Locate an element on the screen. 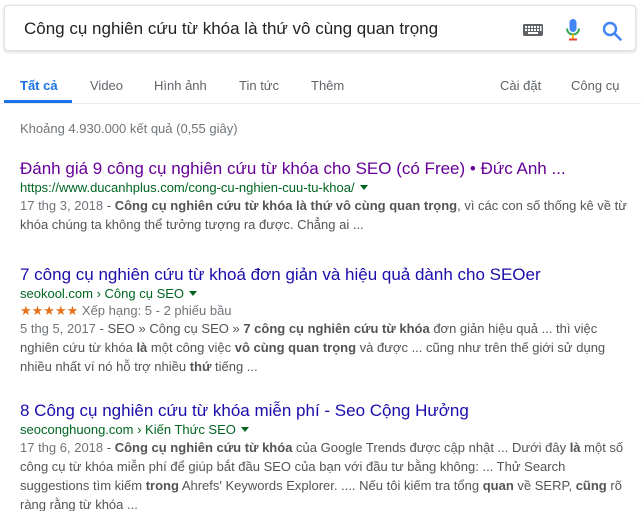 The image size is (641, 511). result-date: 5 thg 5, 2017 is located at coordinates (58, 328).